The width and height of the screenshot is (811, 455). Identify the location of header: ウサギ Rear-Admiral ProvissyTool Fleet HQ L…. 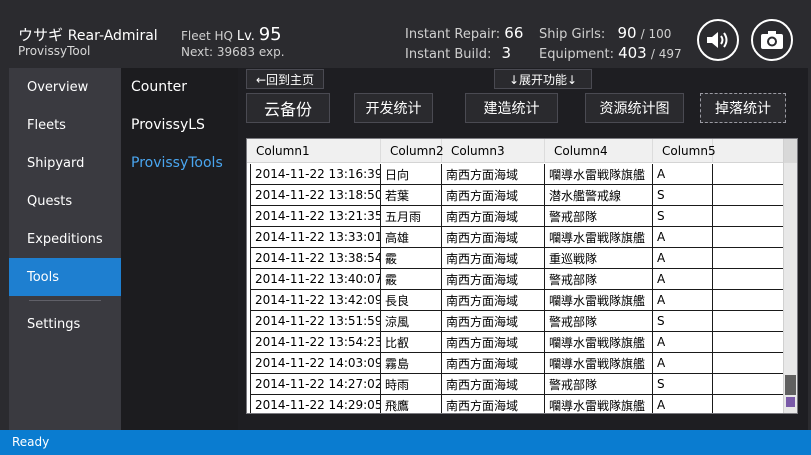
(405, 33).